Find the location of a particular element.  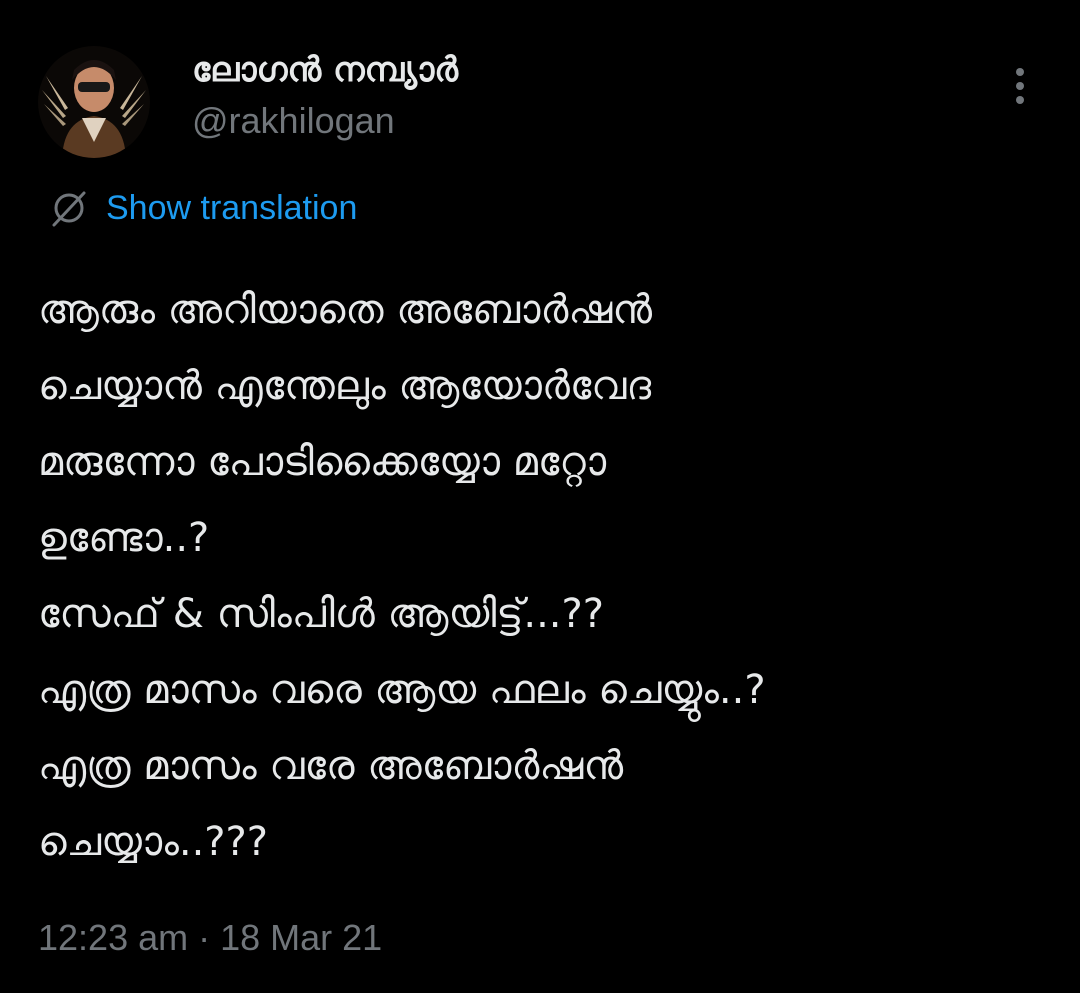

tweet-timestamp: 12:23 am · 18 Mar 21 is located at coordinates (210, 938).